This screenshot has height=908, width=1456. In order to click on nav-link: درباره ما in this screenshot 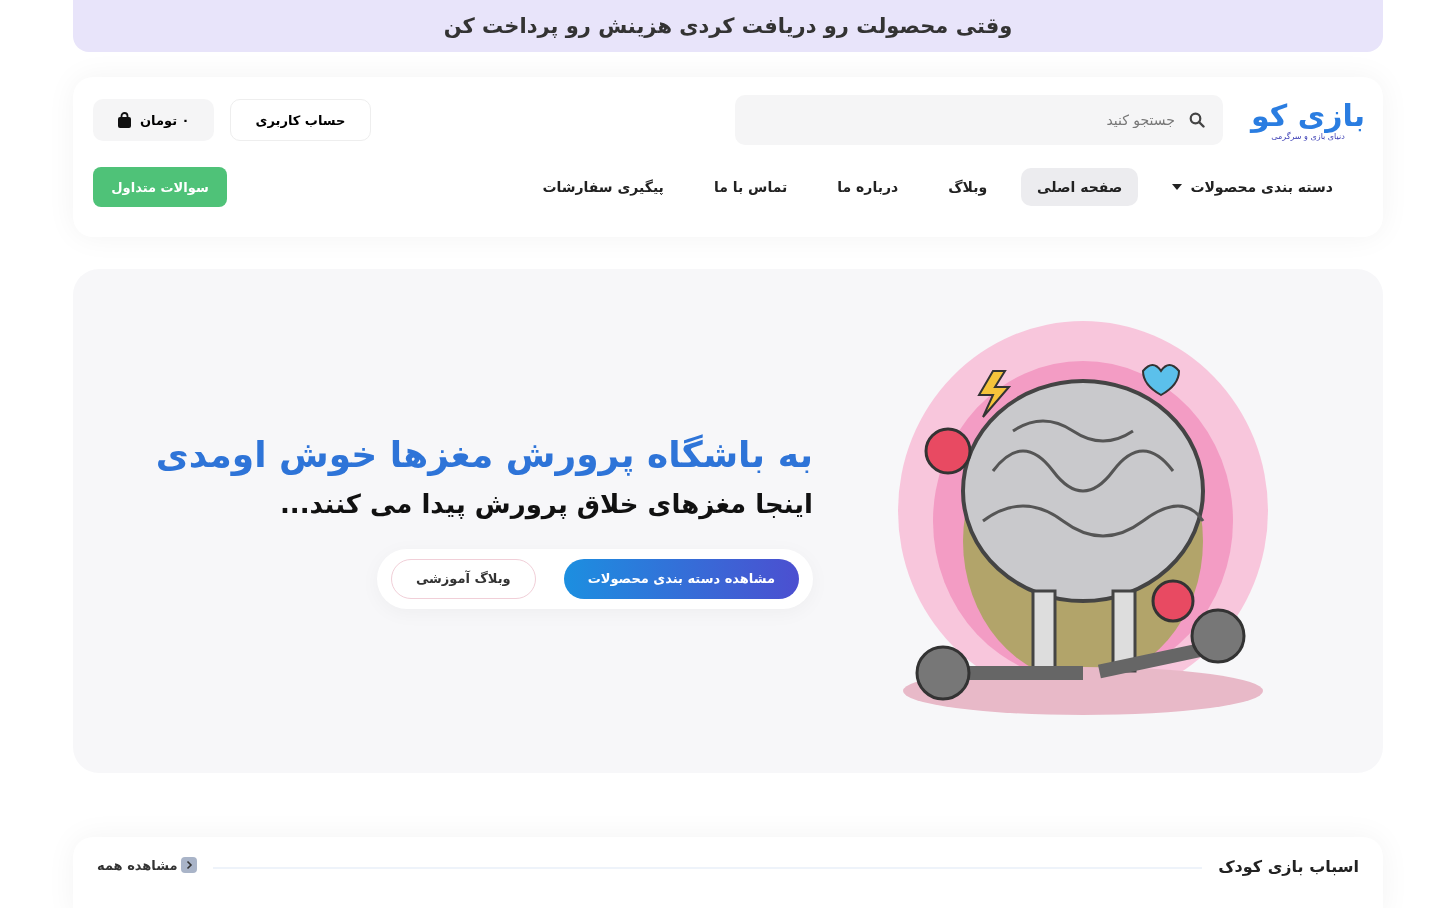, I will do `click(868, 187)`.